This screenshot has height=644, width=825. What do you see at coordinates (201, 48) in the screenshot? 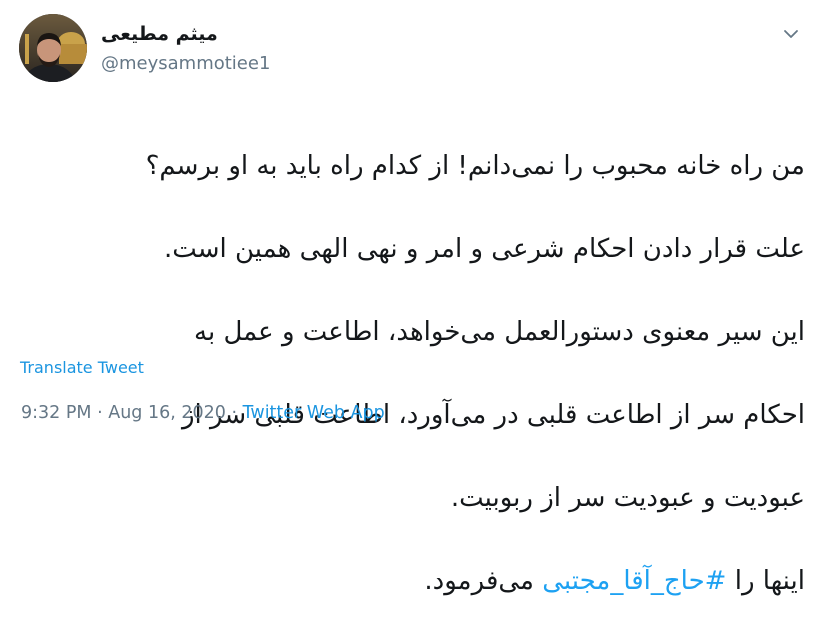
I see `tweet-header: میثم مطیعی @meysammotiee1` at bounding box center [201, 48].